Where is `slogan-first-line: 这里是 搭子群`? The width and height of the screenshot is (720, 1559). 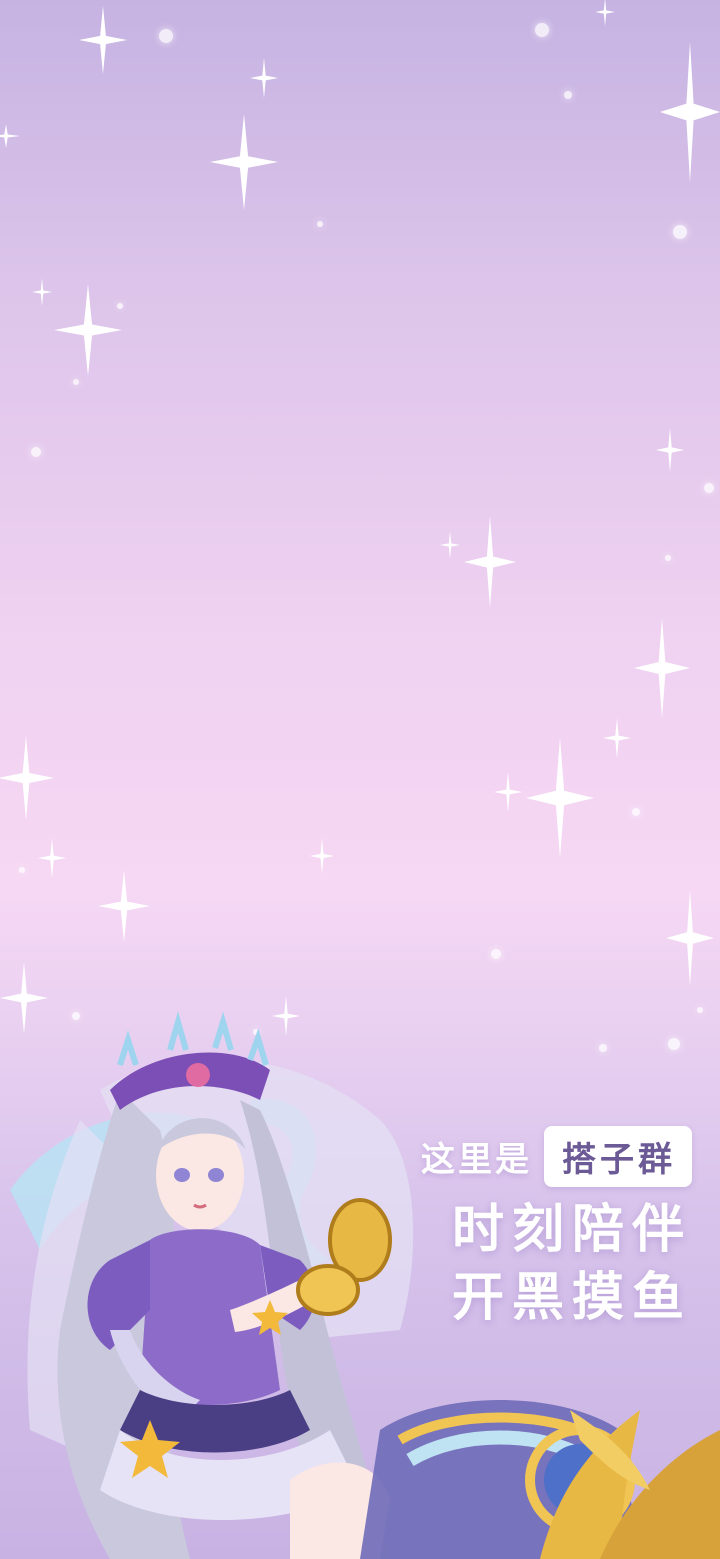 slogan-first-line: 这里是 搭子群 is located at coordinates (512, 1156).